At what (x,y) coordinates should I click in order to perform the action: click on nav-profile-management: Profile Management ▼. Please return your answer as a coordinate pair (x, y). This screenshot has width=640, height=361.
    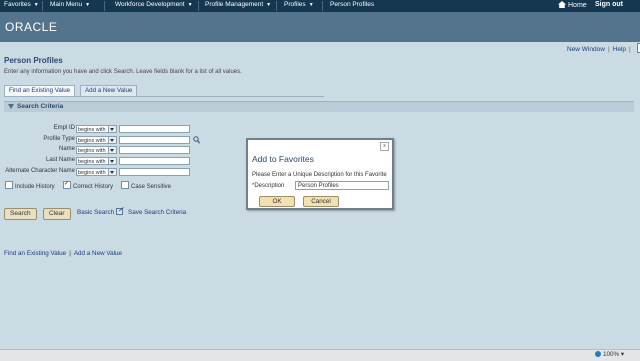
    Looking at the image, I should click on (238, 4).